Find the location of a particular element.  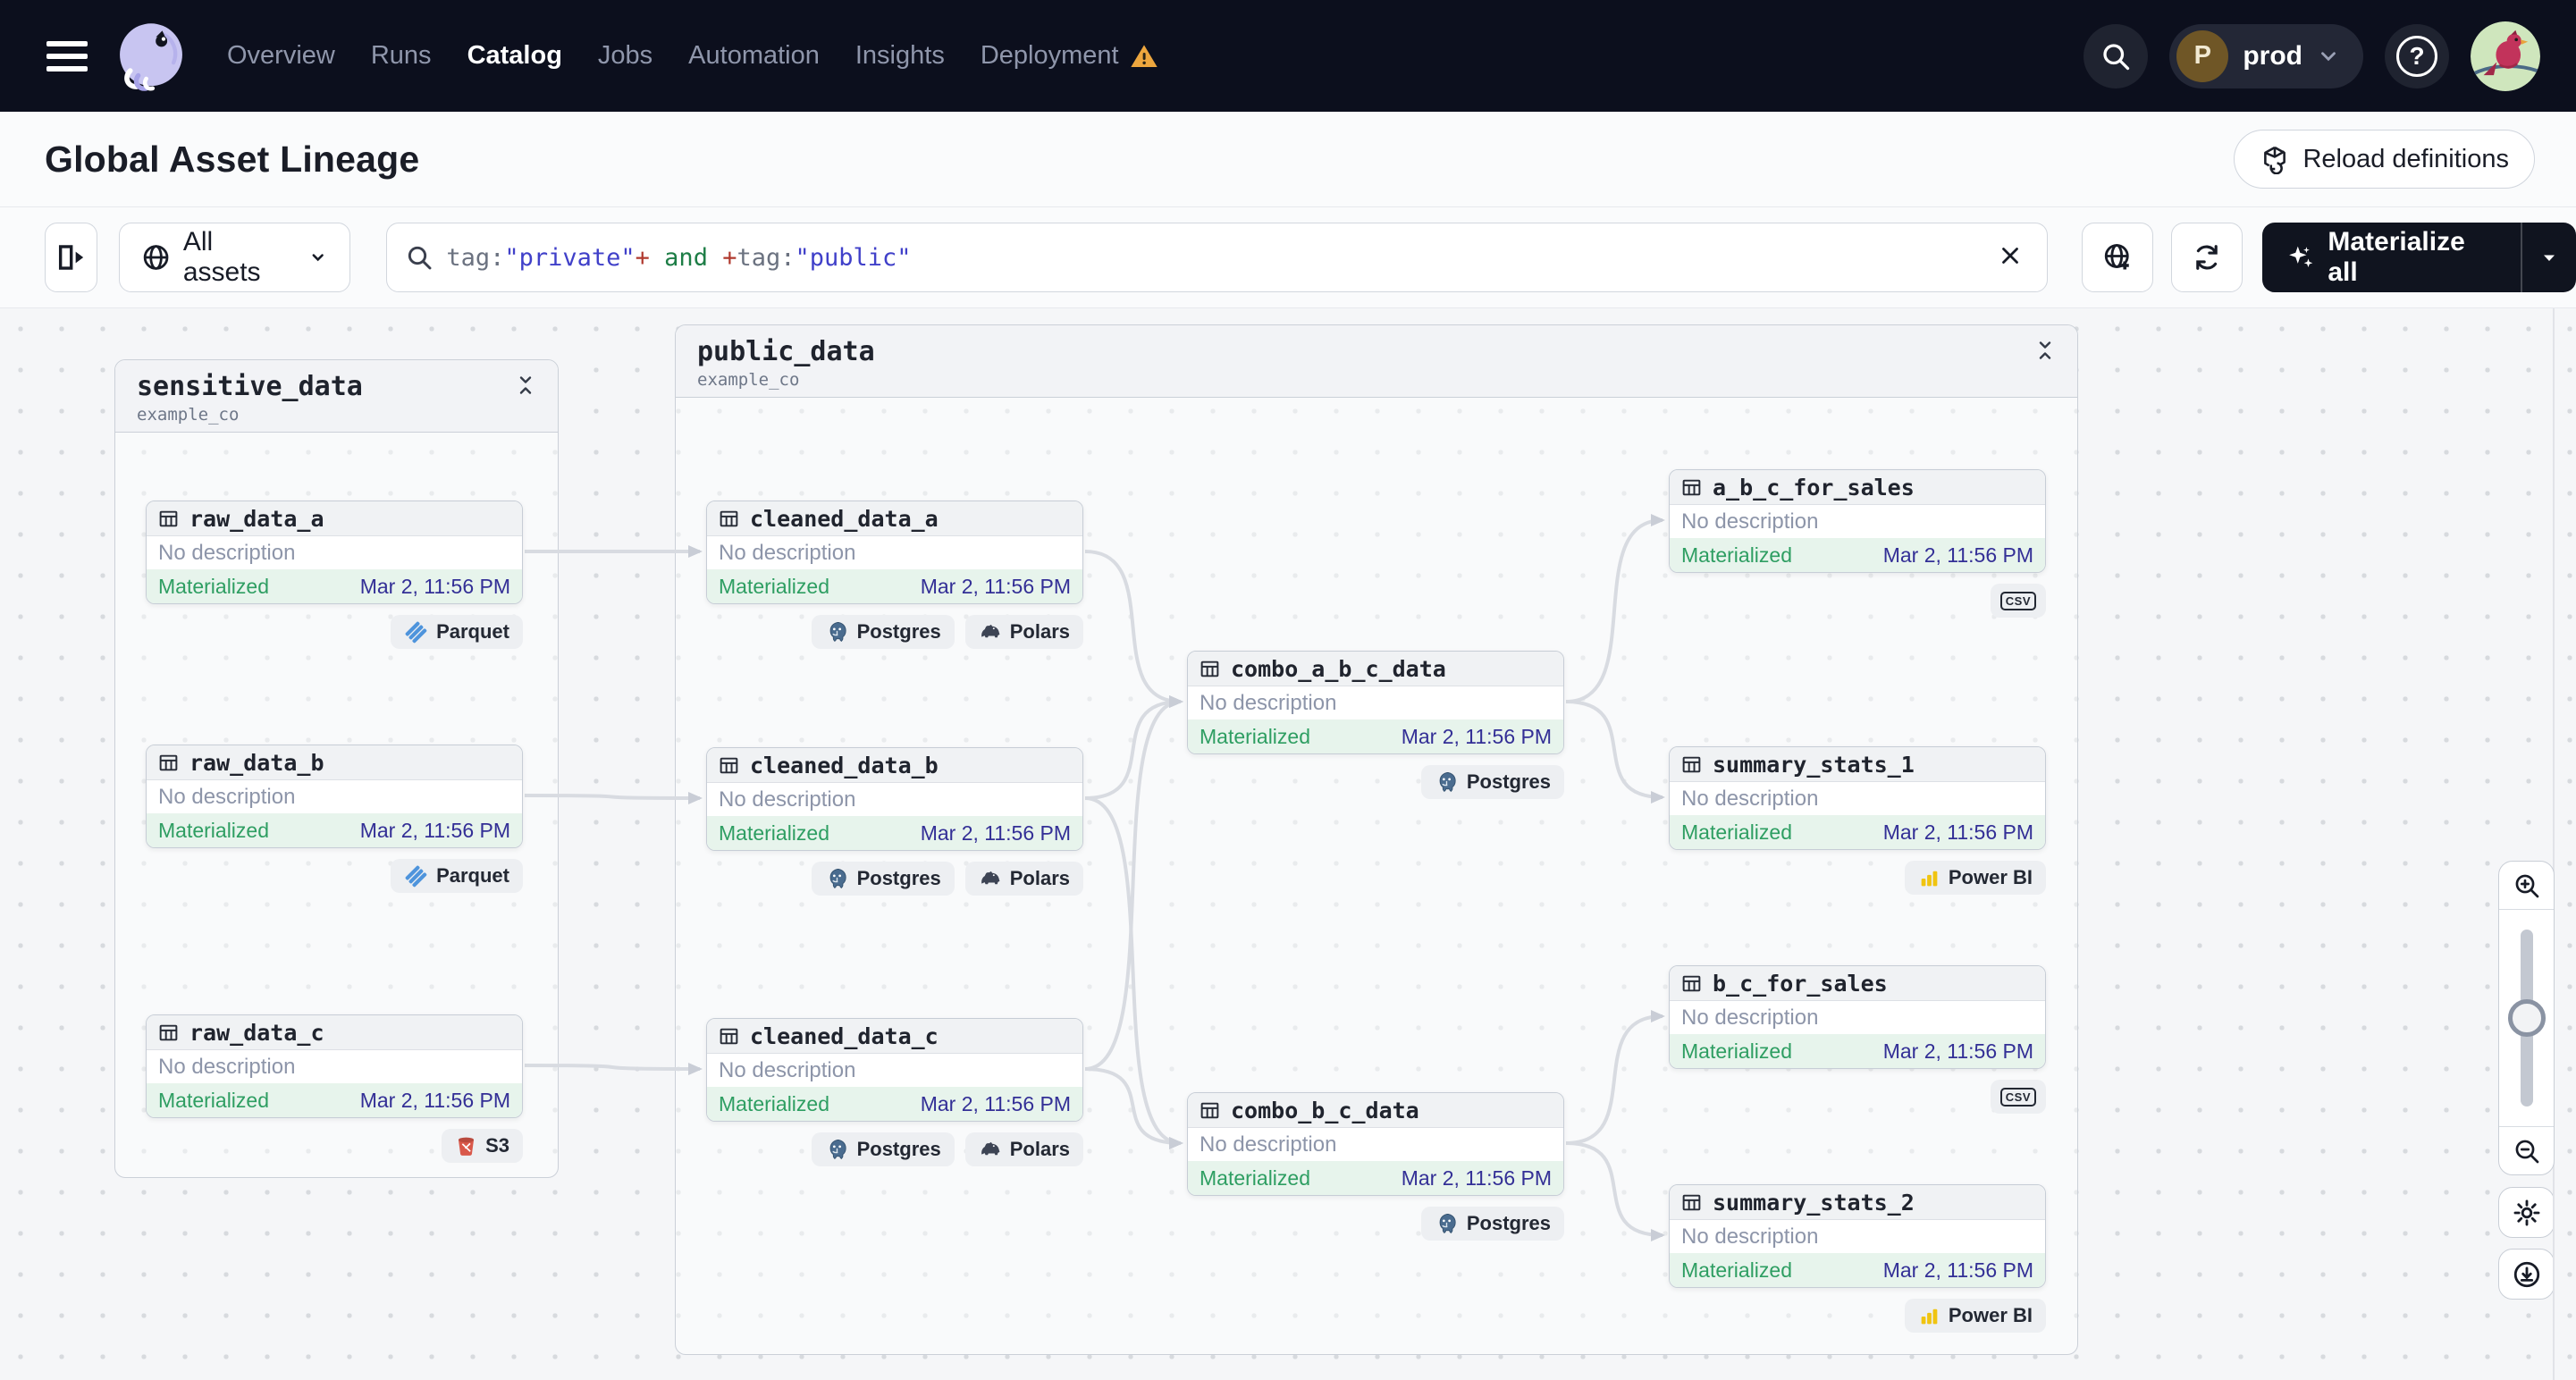

user-avatar is located at coordinates (2506, 56).